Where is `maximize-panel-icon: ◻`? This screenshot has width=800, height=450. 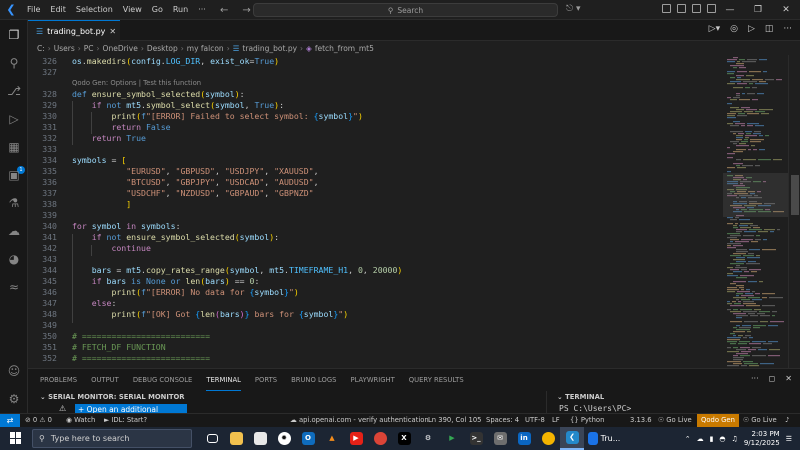 maximize-panel-icon: ◻ is located at coordinates (772, 378).